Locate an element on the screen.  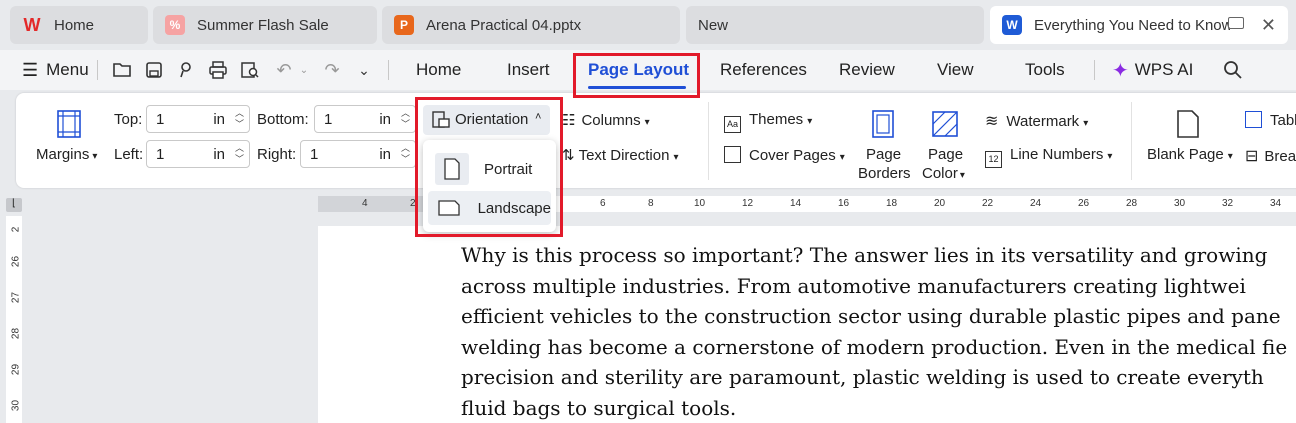
vertical-ruler: 2 26 27 28 29 30 is located at coordinates (14, 319).